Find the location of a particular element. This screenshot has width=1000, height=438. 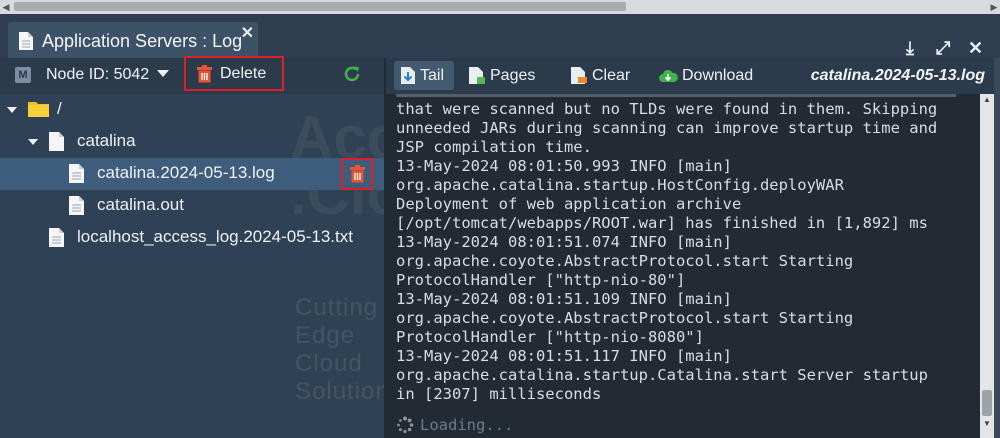

pages-button: Pages is located at coordinates (505, 75).